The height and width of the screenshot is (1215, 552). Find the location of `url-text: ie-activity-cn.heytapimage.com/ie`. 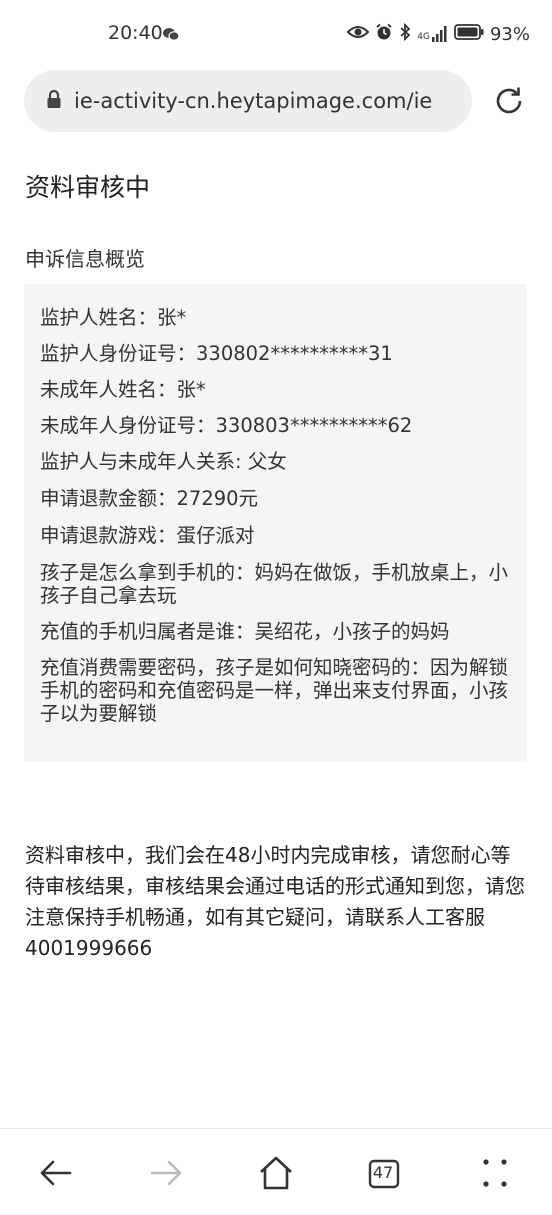

url-text: ie-activity-cn.heytapimage.com/ie is located at coordinates (268, 101).